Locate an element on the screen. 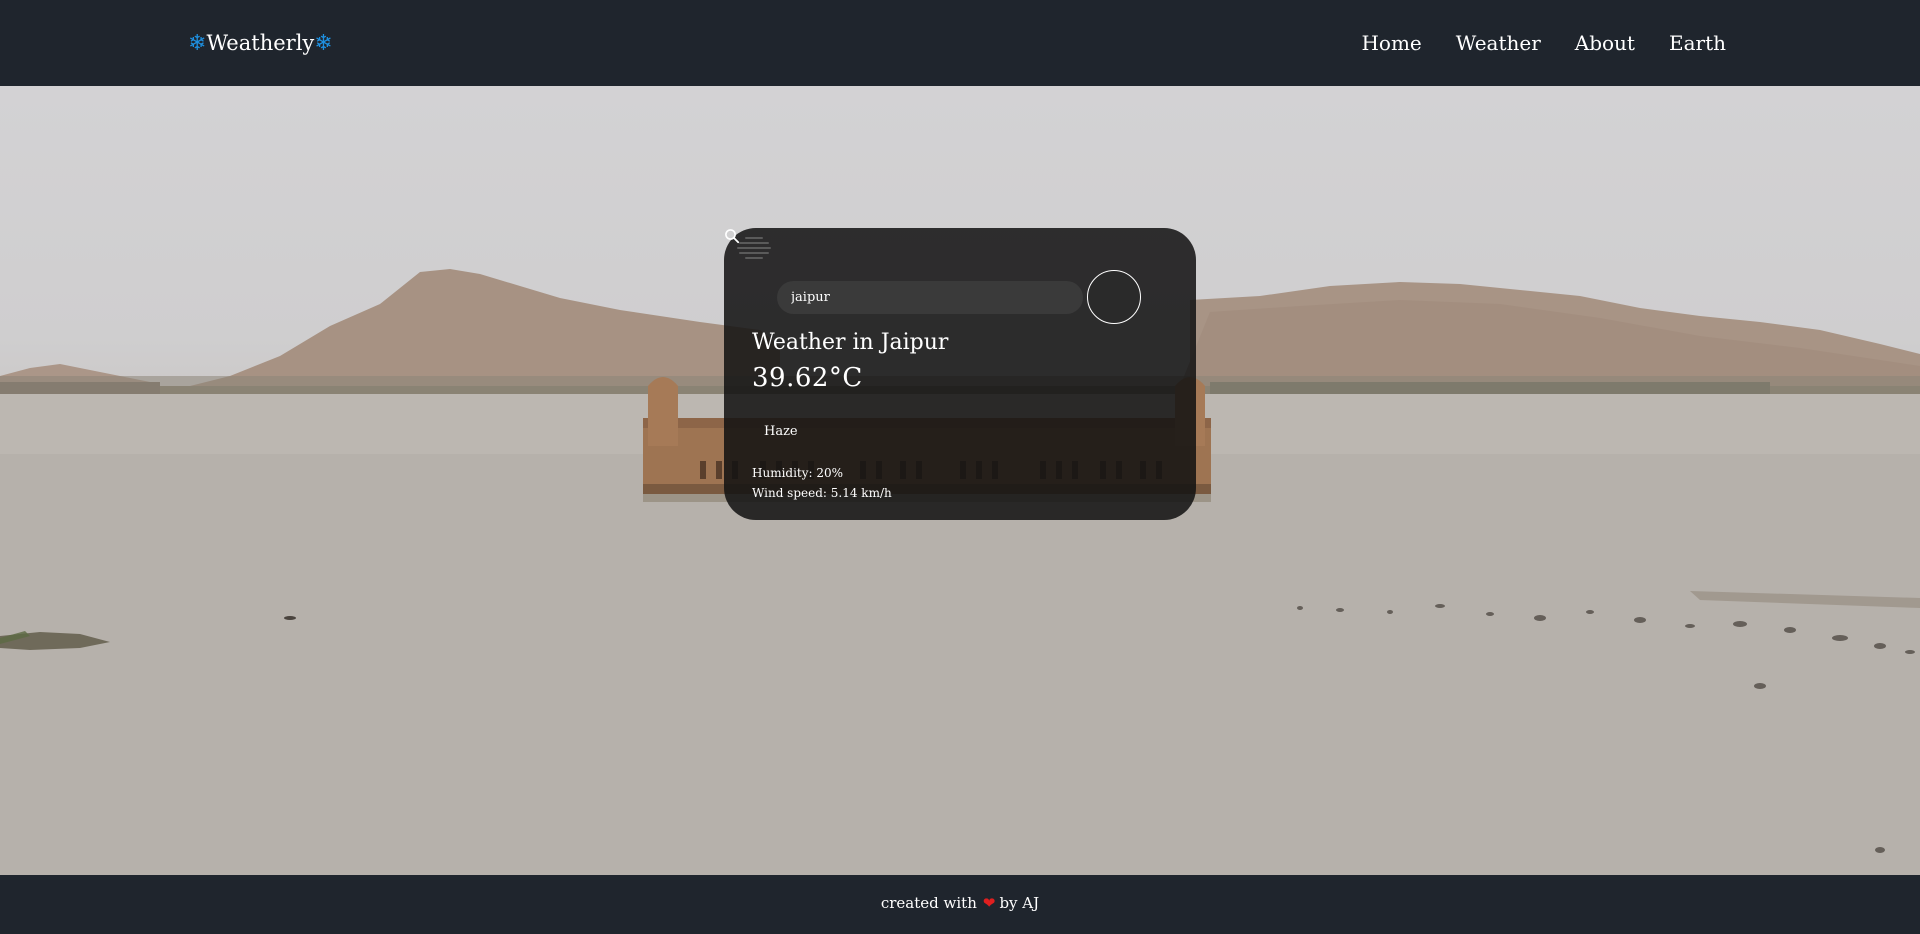  footer-prefix: created with is located at coordinates (928, 902).